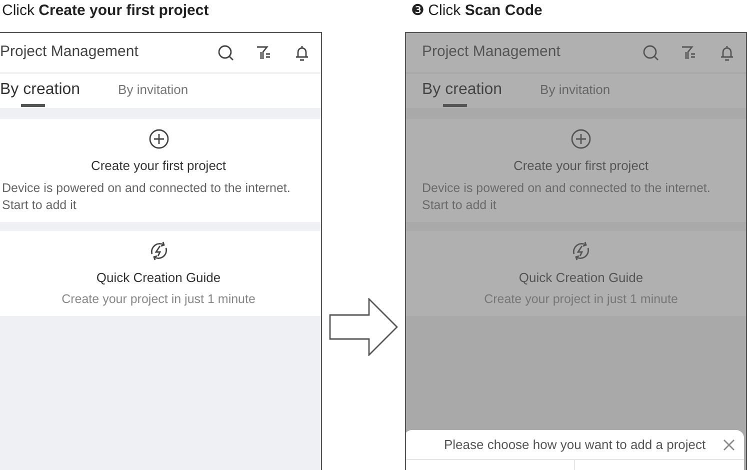  What do you see at coordinates (729, 445) in the screenshot?
I see `close-icon` at bounding box center [729, 445].